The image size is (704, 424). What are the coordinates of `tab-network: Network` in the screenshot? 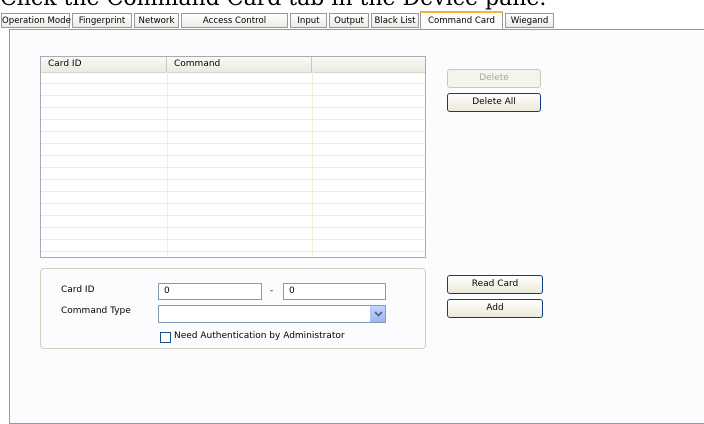 It's located at (156, 20).